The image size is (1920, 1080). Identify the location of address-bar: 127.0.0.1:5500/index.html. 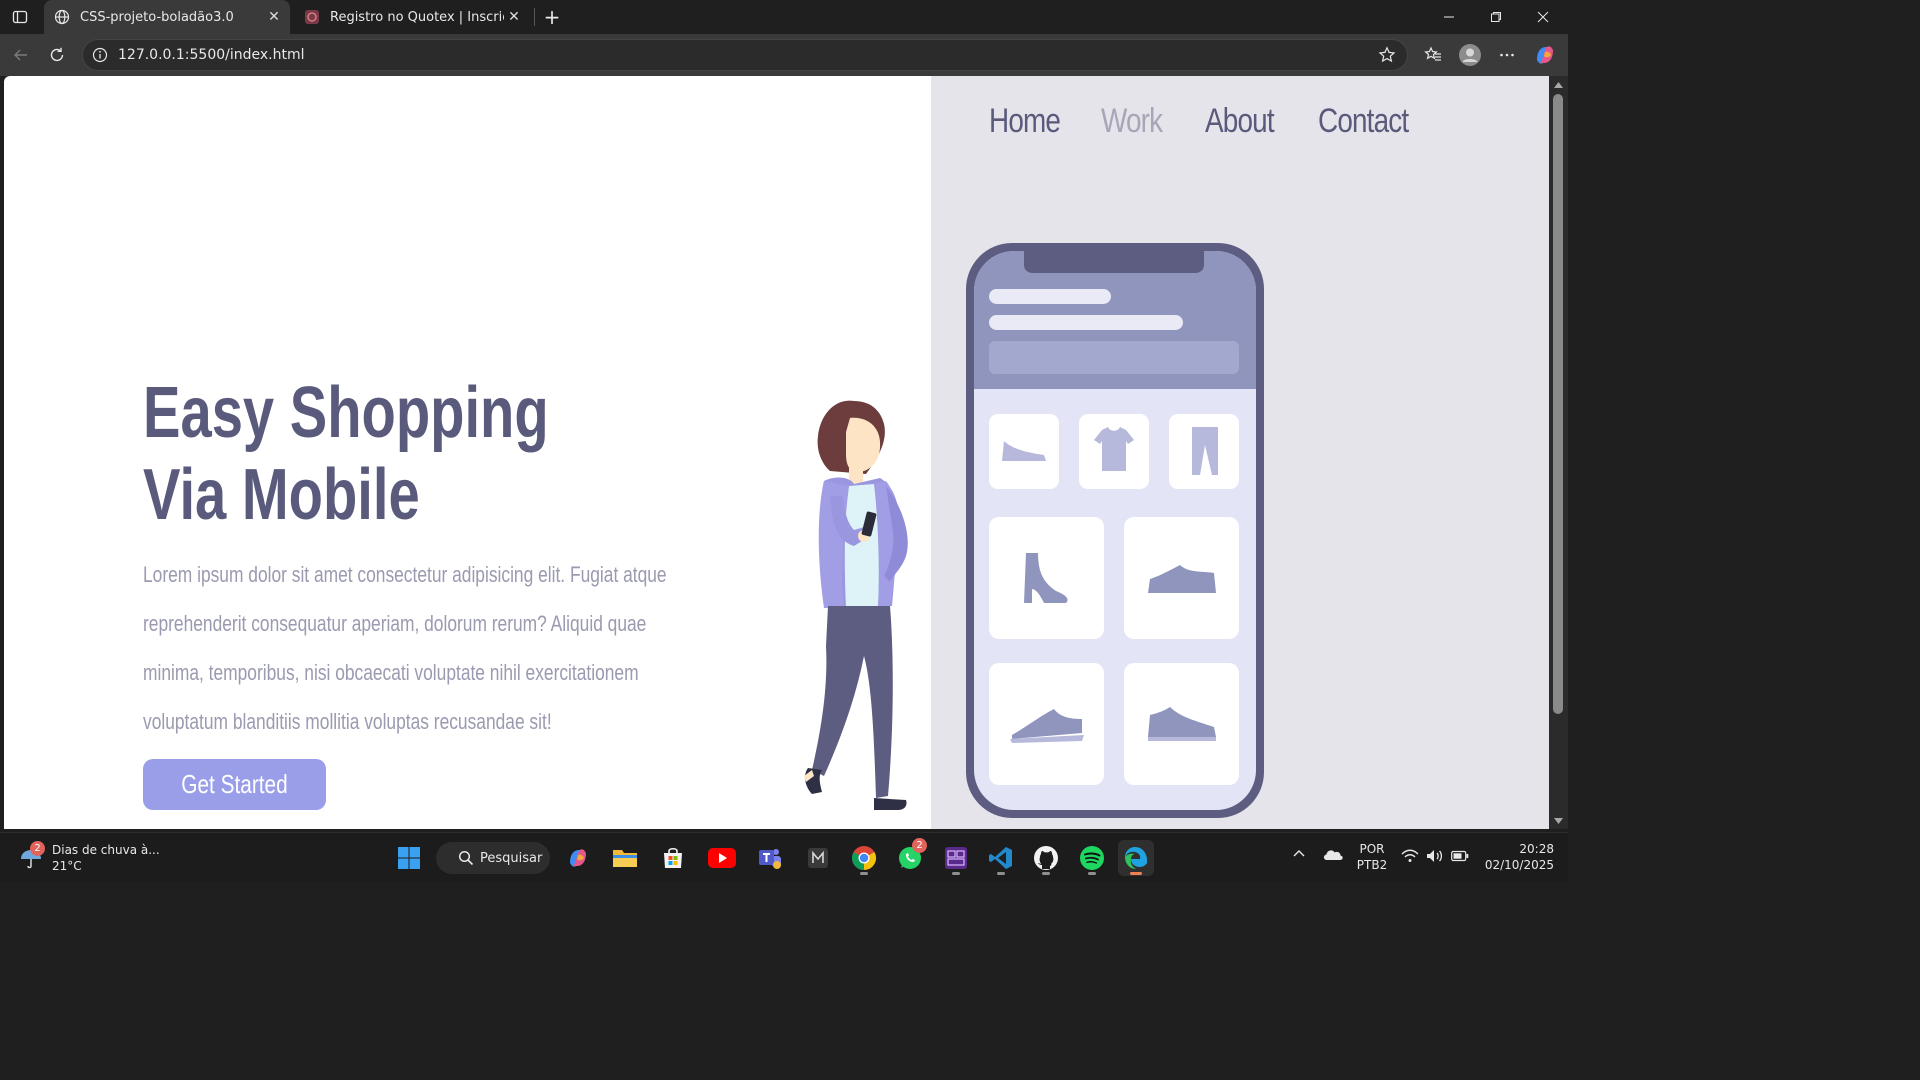
(745, 55).